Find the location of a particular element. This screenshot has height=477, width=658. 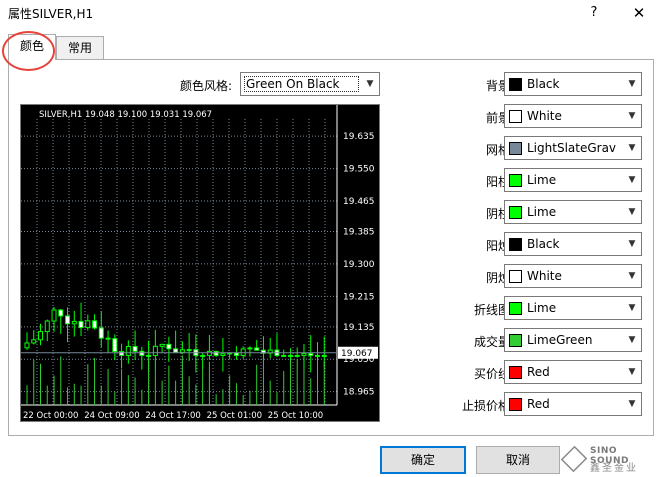

time-tick-label: 24 Oct 09:00 is located at coordinates (111, 416).